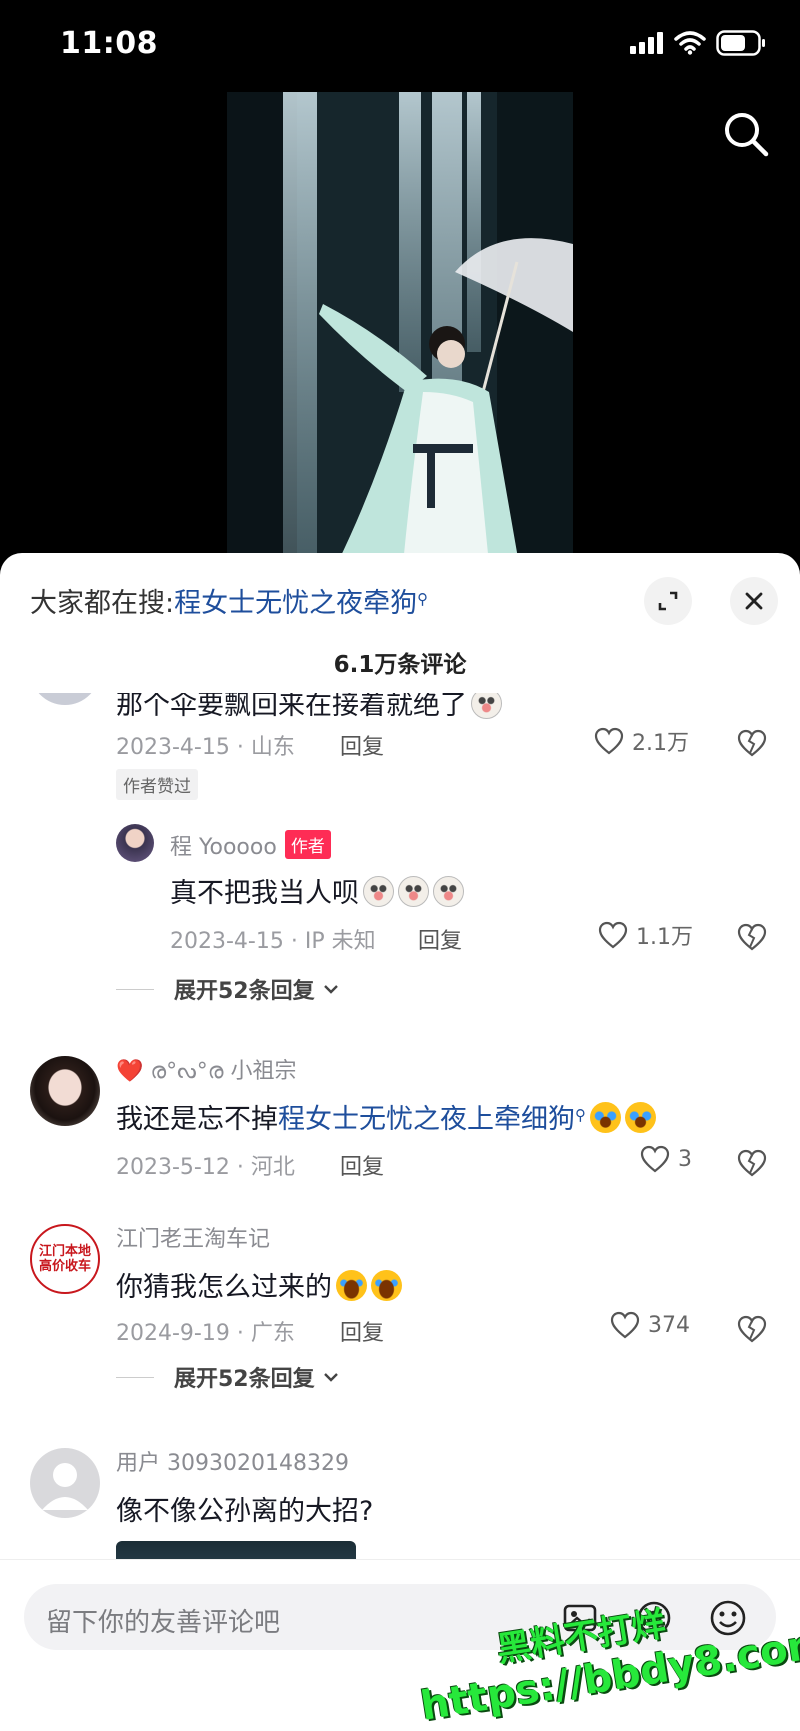 The image size is (800, 1731). I want to click on expand-icon, so click(668, 601).